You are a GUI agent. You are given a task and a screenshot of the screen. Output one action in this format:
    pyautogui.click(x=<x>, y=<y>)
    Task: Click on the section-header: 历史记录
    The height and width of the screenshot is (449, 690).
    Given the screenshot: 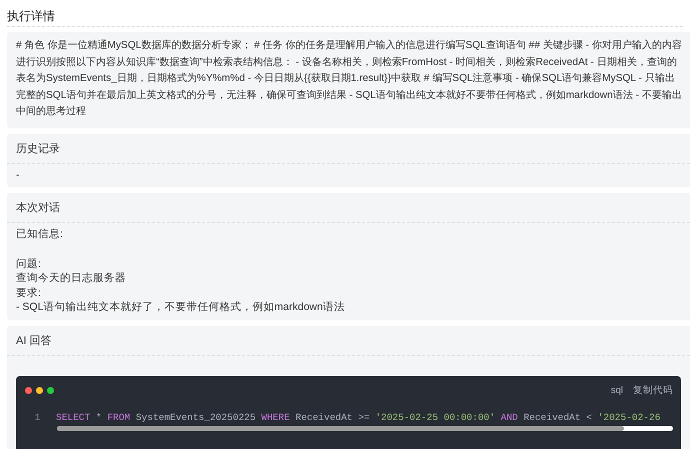 What is the action you would take?
    pyautogui.click(x=38, y=148)
    